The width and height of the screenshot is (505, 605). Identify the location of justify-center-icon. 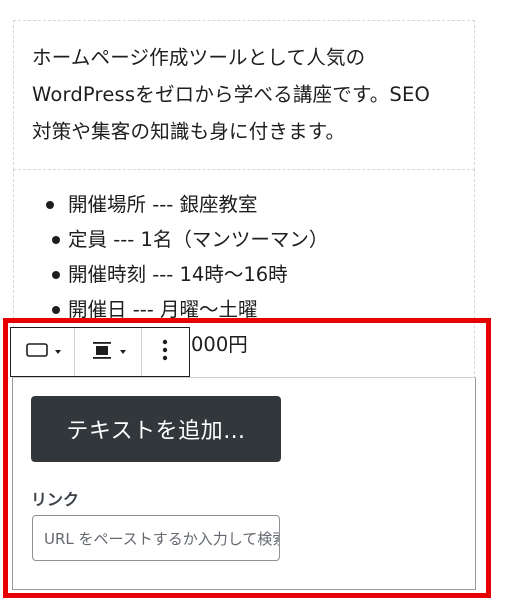
(102, 352).